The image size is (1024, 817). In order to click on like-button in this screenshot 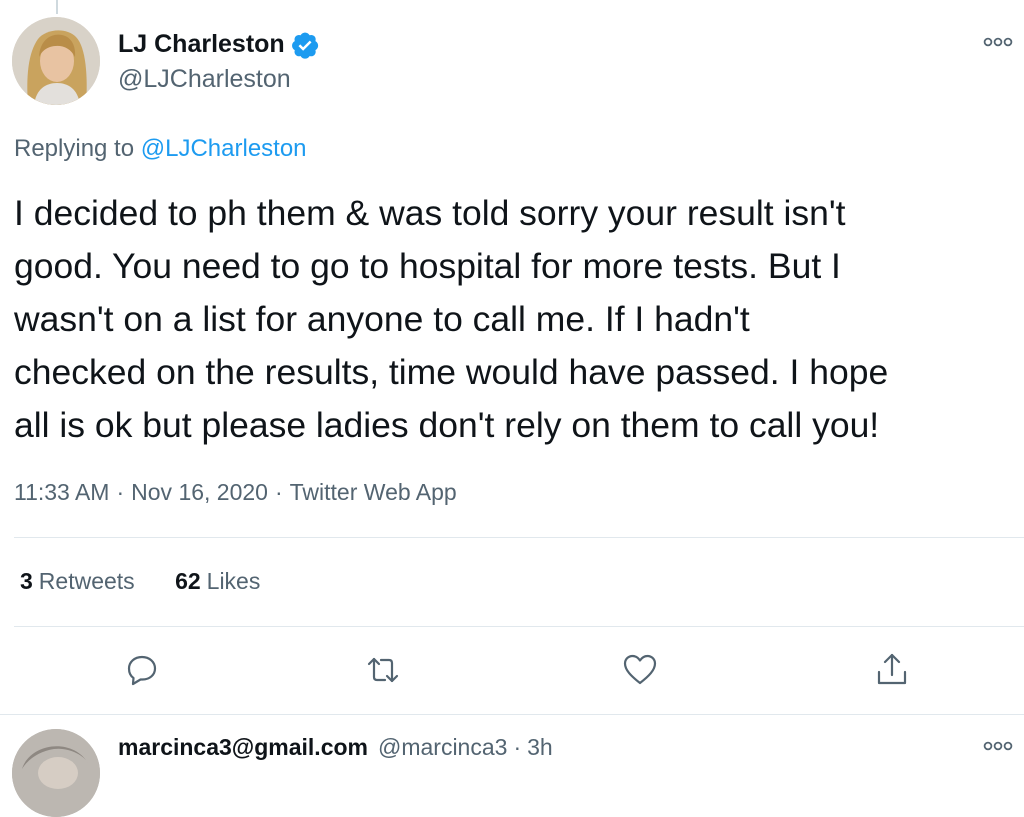, I will do `click(640, 670)`.